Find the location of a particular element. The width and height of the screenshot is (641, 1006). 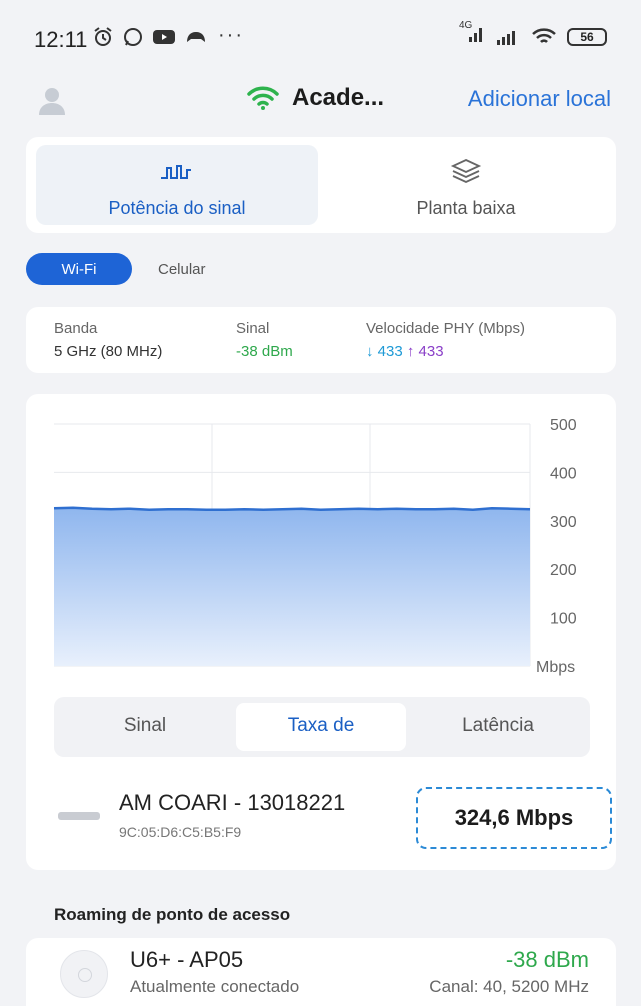

tab-signal-strength-label: Potência do sinal is located at coordinates (177, 208).